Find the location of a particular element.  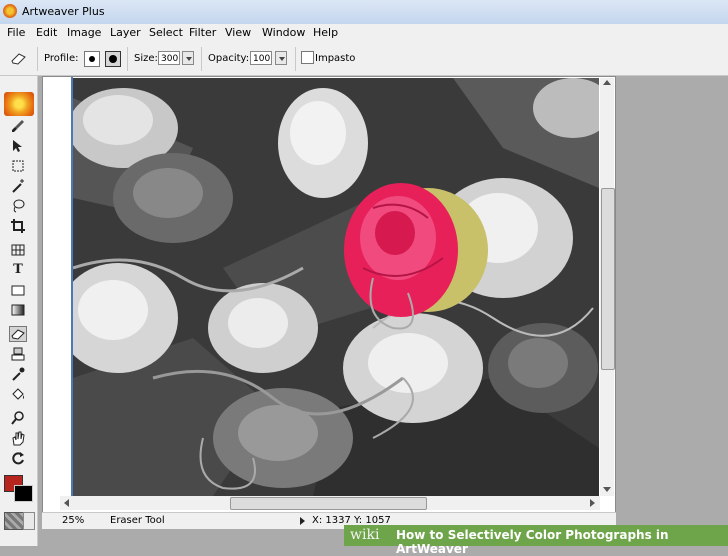

title-bar: Artweaver Plus is located at coordinates (364, 12).